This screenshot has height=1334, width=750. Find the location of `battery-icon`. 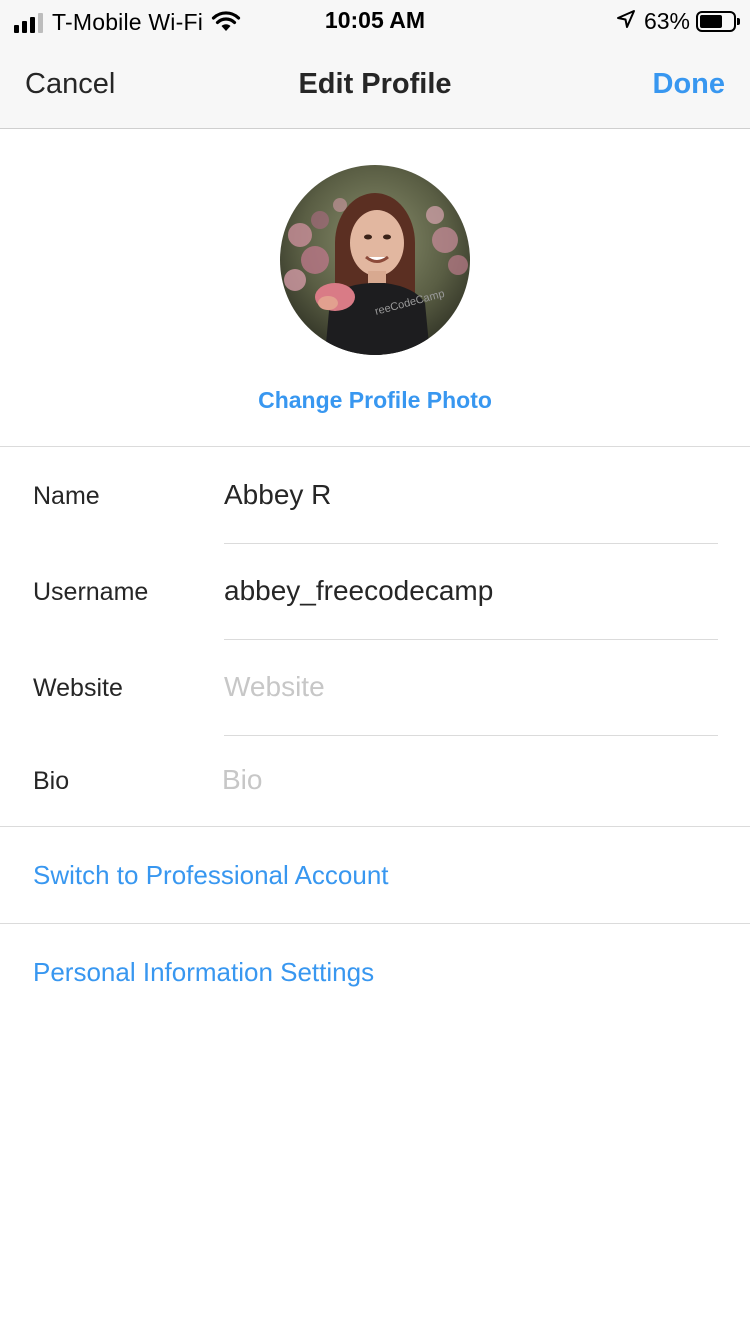

battery-icon is located at coordinates (718, 21).